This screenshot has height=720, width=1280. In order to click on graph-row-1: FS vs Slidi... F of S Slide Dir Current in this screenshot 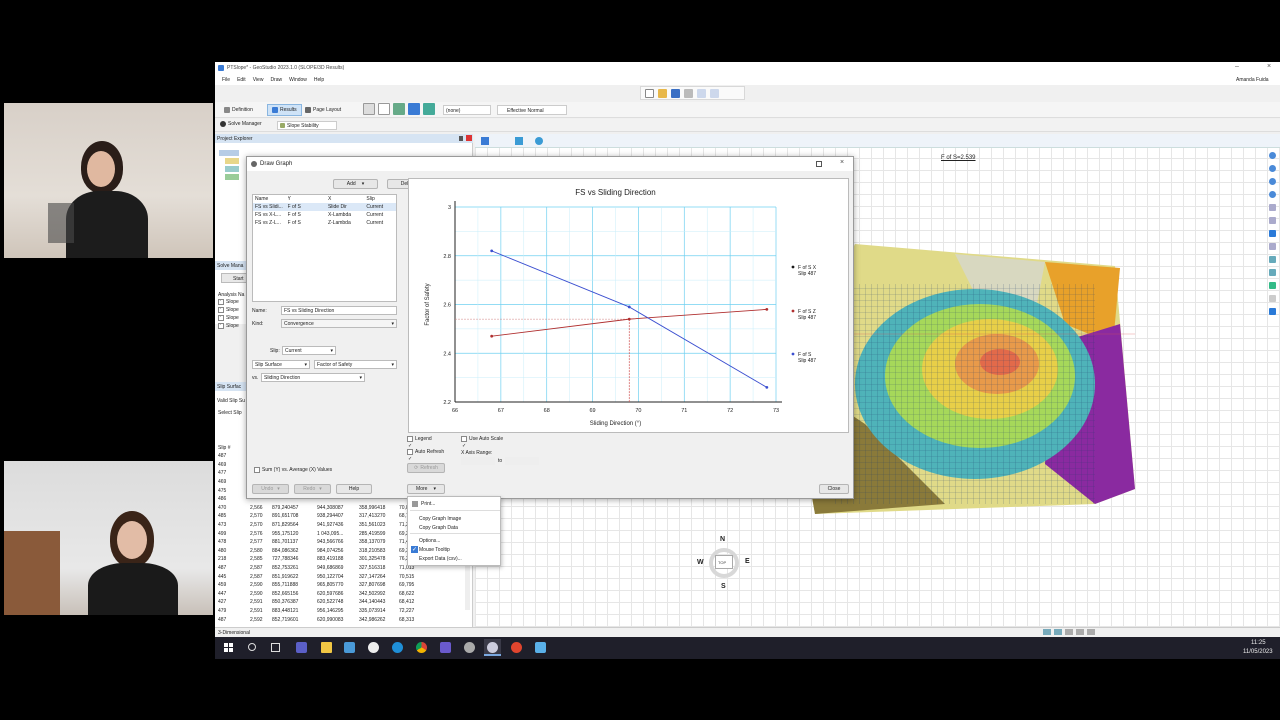, I will do `click(324, 207)`.